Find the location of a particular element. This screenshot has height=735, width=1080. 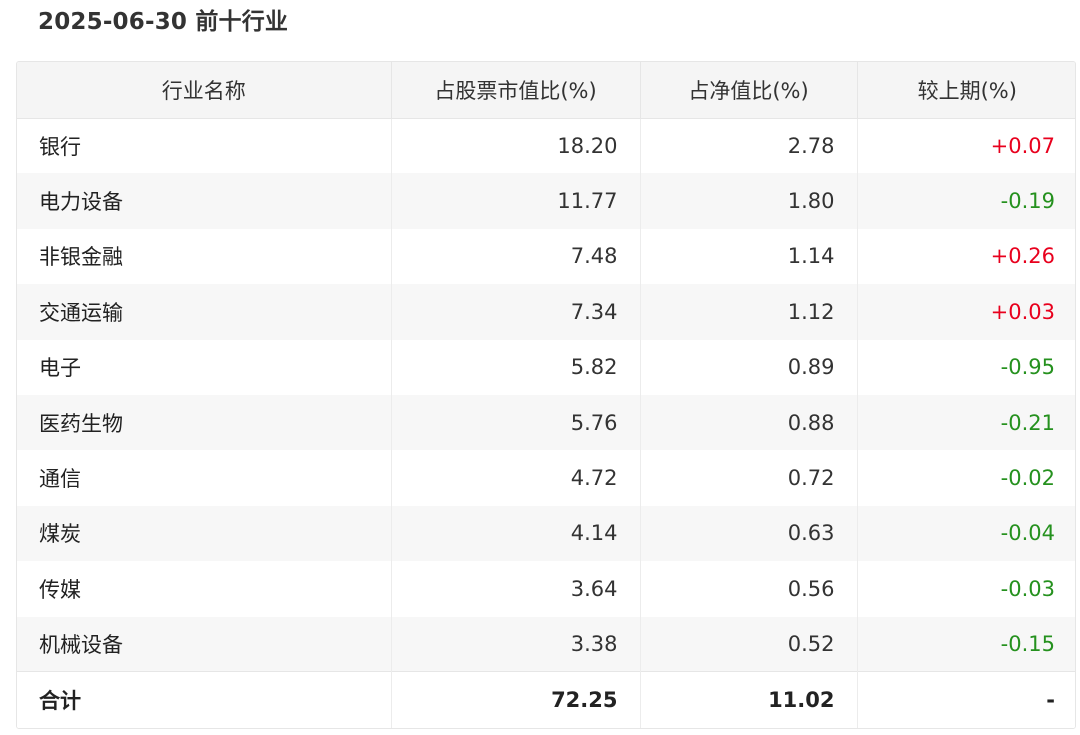

change-value: -0.02 is located at coordinates (966, 478).